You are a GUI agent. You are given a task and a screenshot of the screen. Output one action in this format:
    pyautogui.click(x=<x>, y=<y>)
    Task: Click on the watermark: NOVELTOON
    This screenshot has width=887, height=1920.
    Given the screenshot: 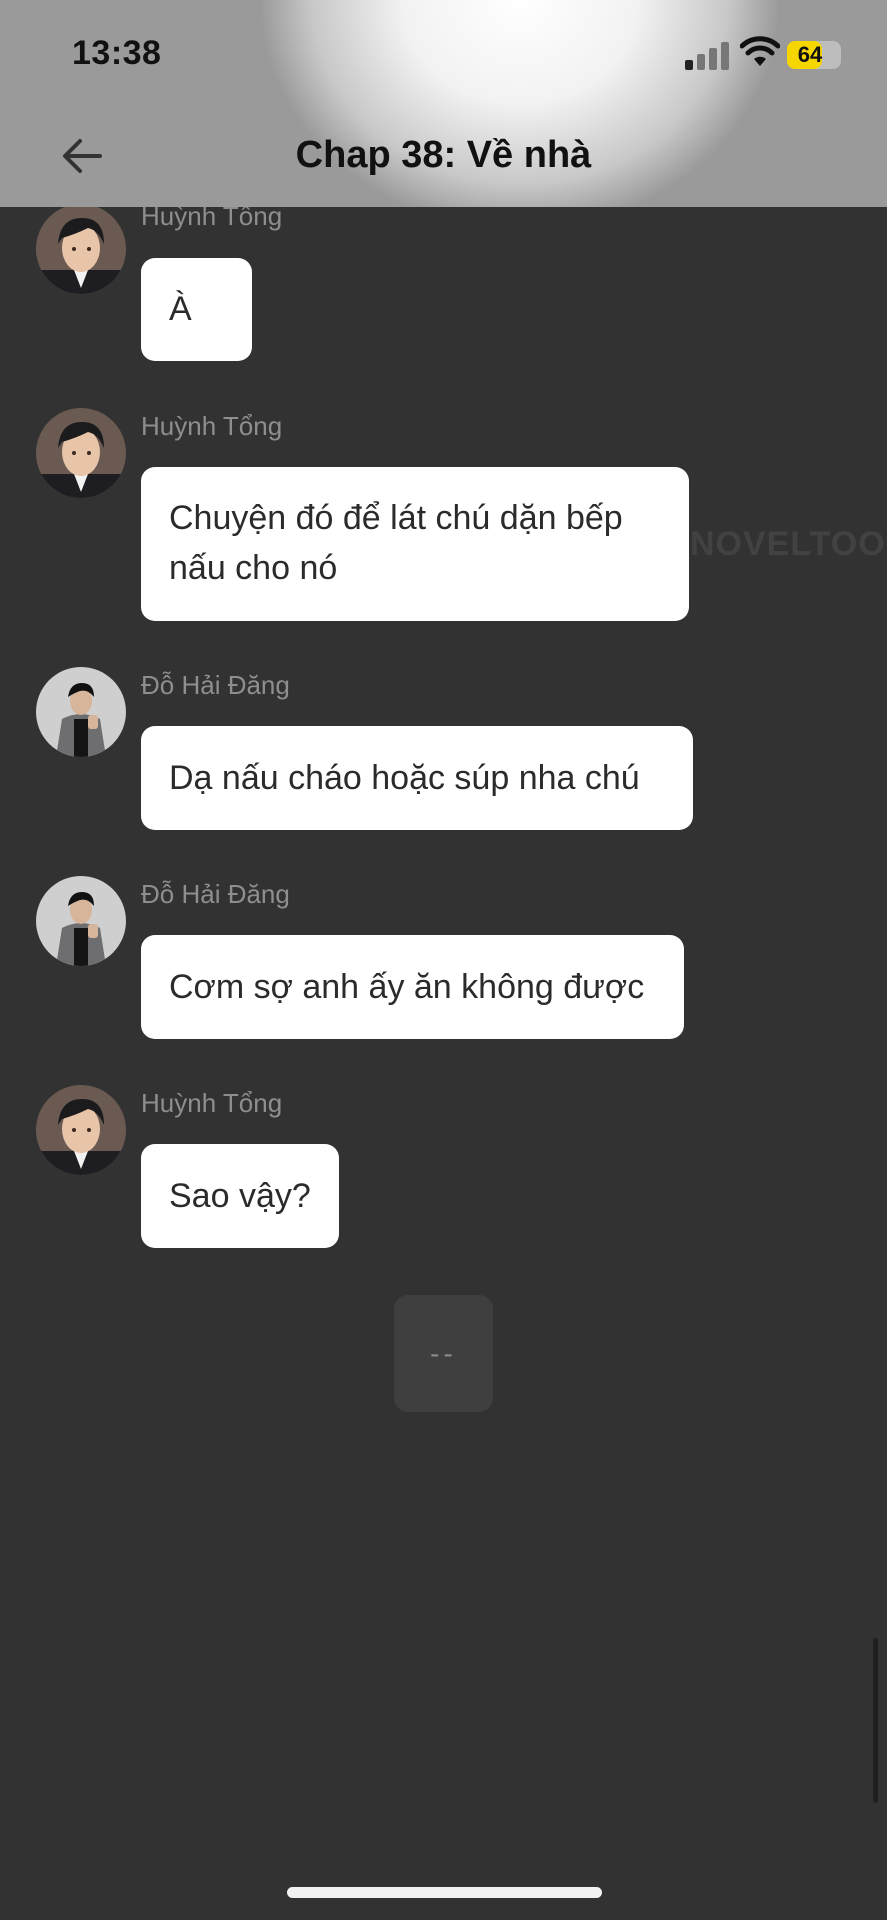 What is the action you would take?
    pyautogui.click(x=788, y=544)
    